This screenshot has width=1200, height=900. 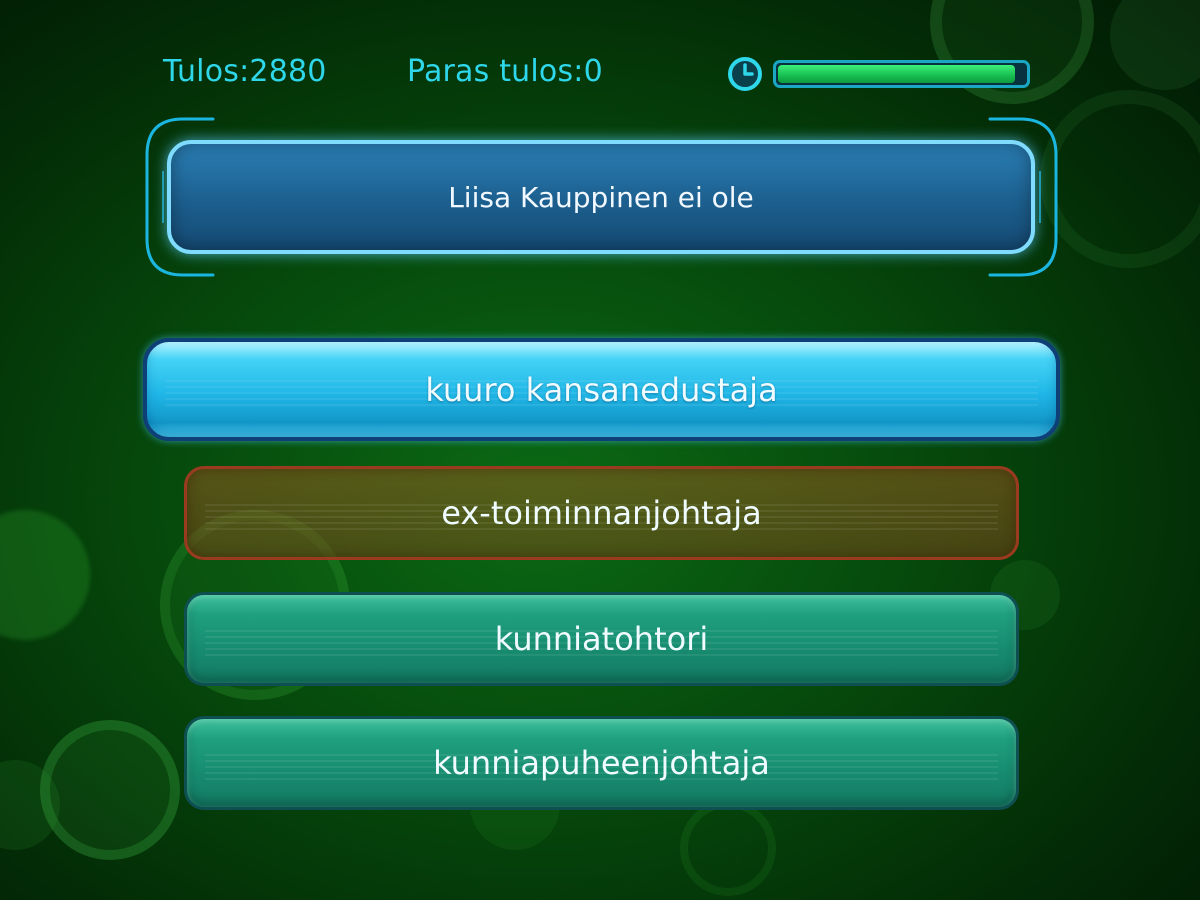 I want to click on question-box: Liisa Kauppinen ei ole, so click(x=601, y=197).